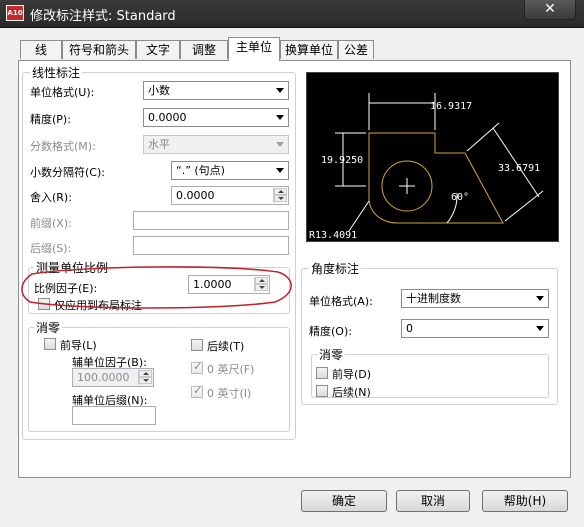 This screenshot has width=584, height=527. I want to click on leading-zero-label: 前导(L), so click(78, 345).